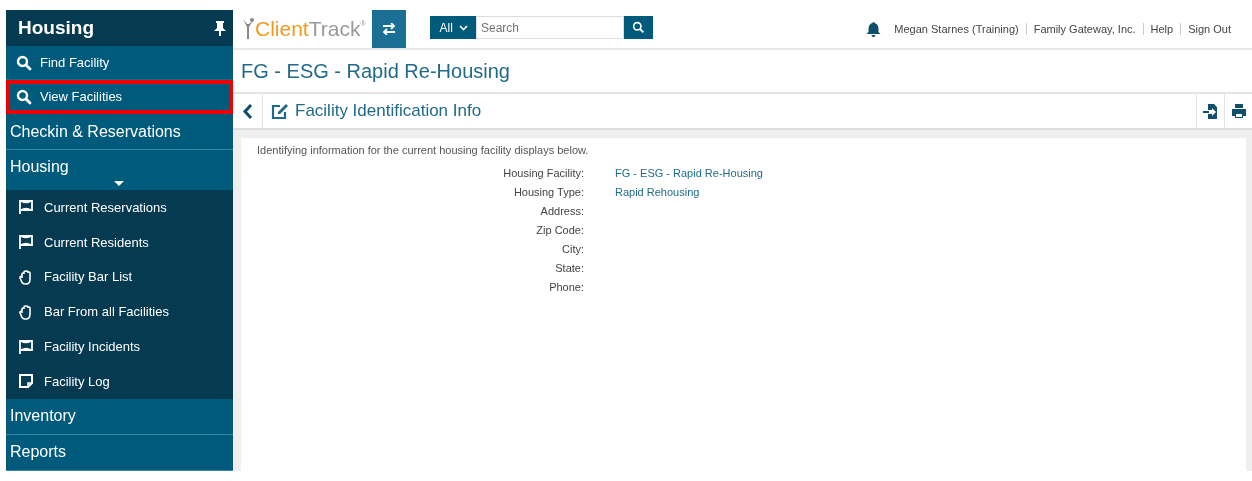 The height and width of the screenshot is (481, 1252). Describe the element at coordinates (658, 192) in the screenshot. I see `field-value: Rapid Rehousing` at that location.